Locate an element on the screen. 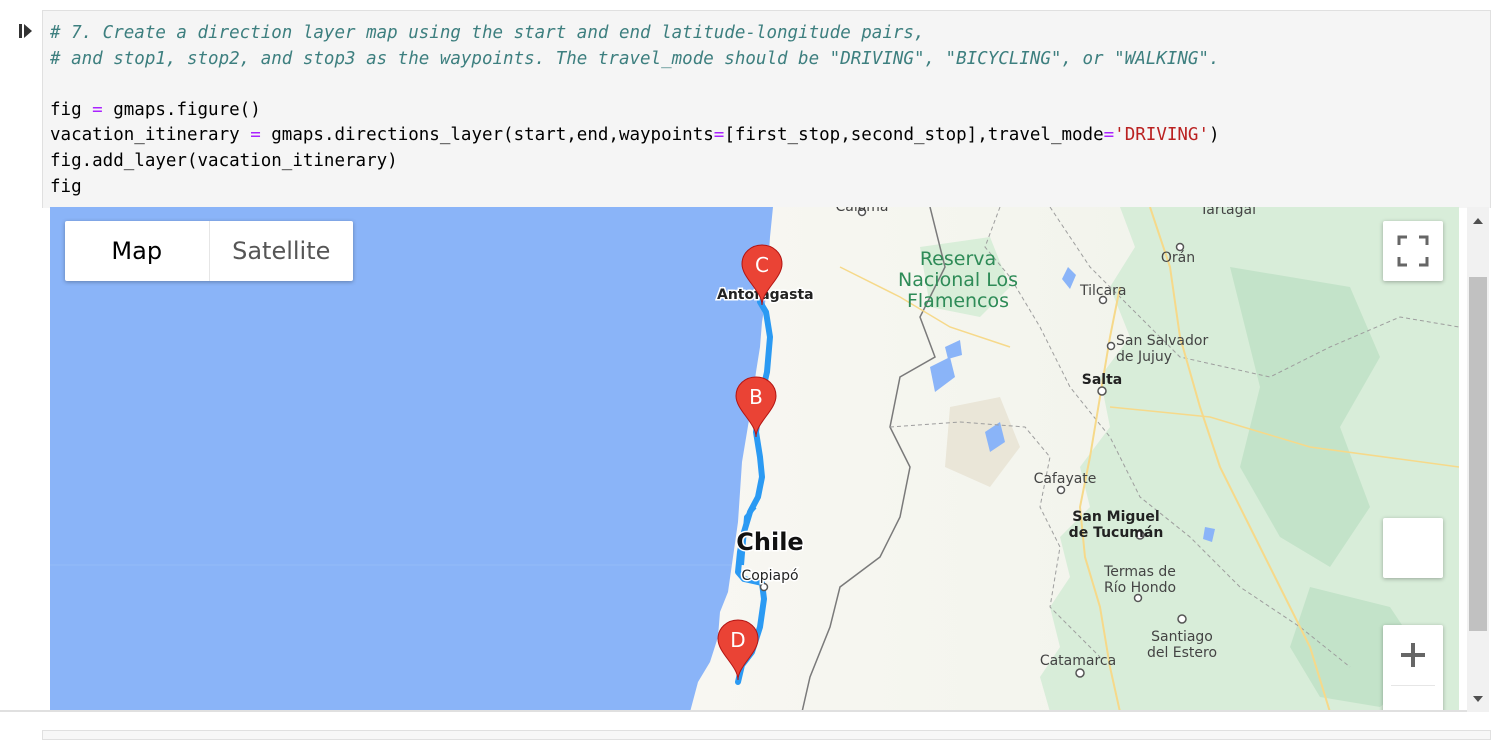 This screenshot has width=1507, height=740. label-san-miguel-2: de Tucumán is located at coordinates (1116, 533).